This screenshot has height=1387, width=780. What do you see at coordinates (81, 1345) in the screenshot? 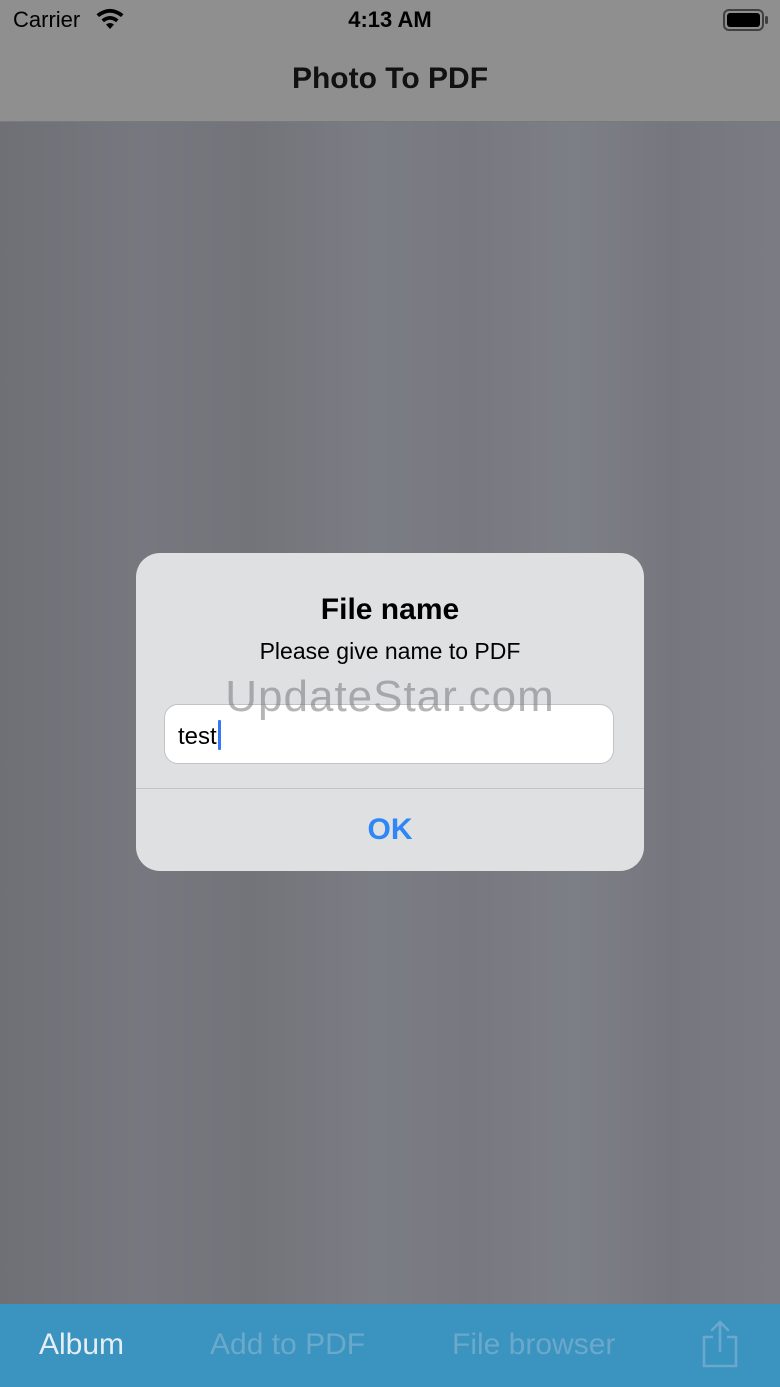
I see `album-button: Album` at bounding box center [81, 1345].